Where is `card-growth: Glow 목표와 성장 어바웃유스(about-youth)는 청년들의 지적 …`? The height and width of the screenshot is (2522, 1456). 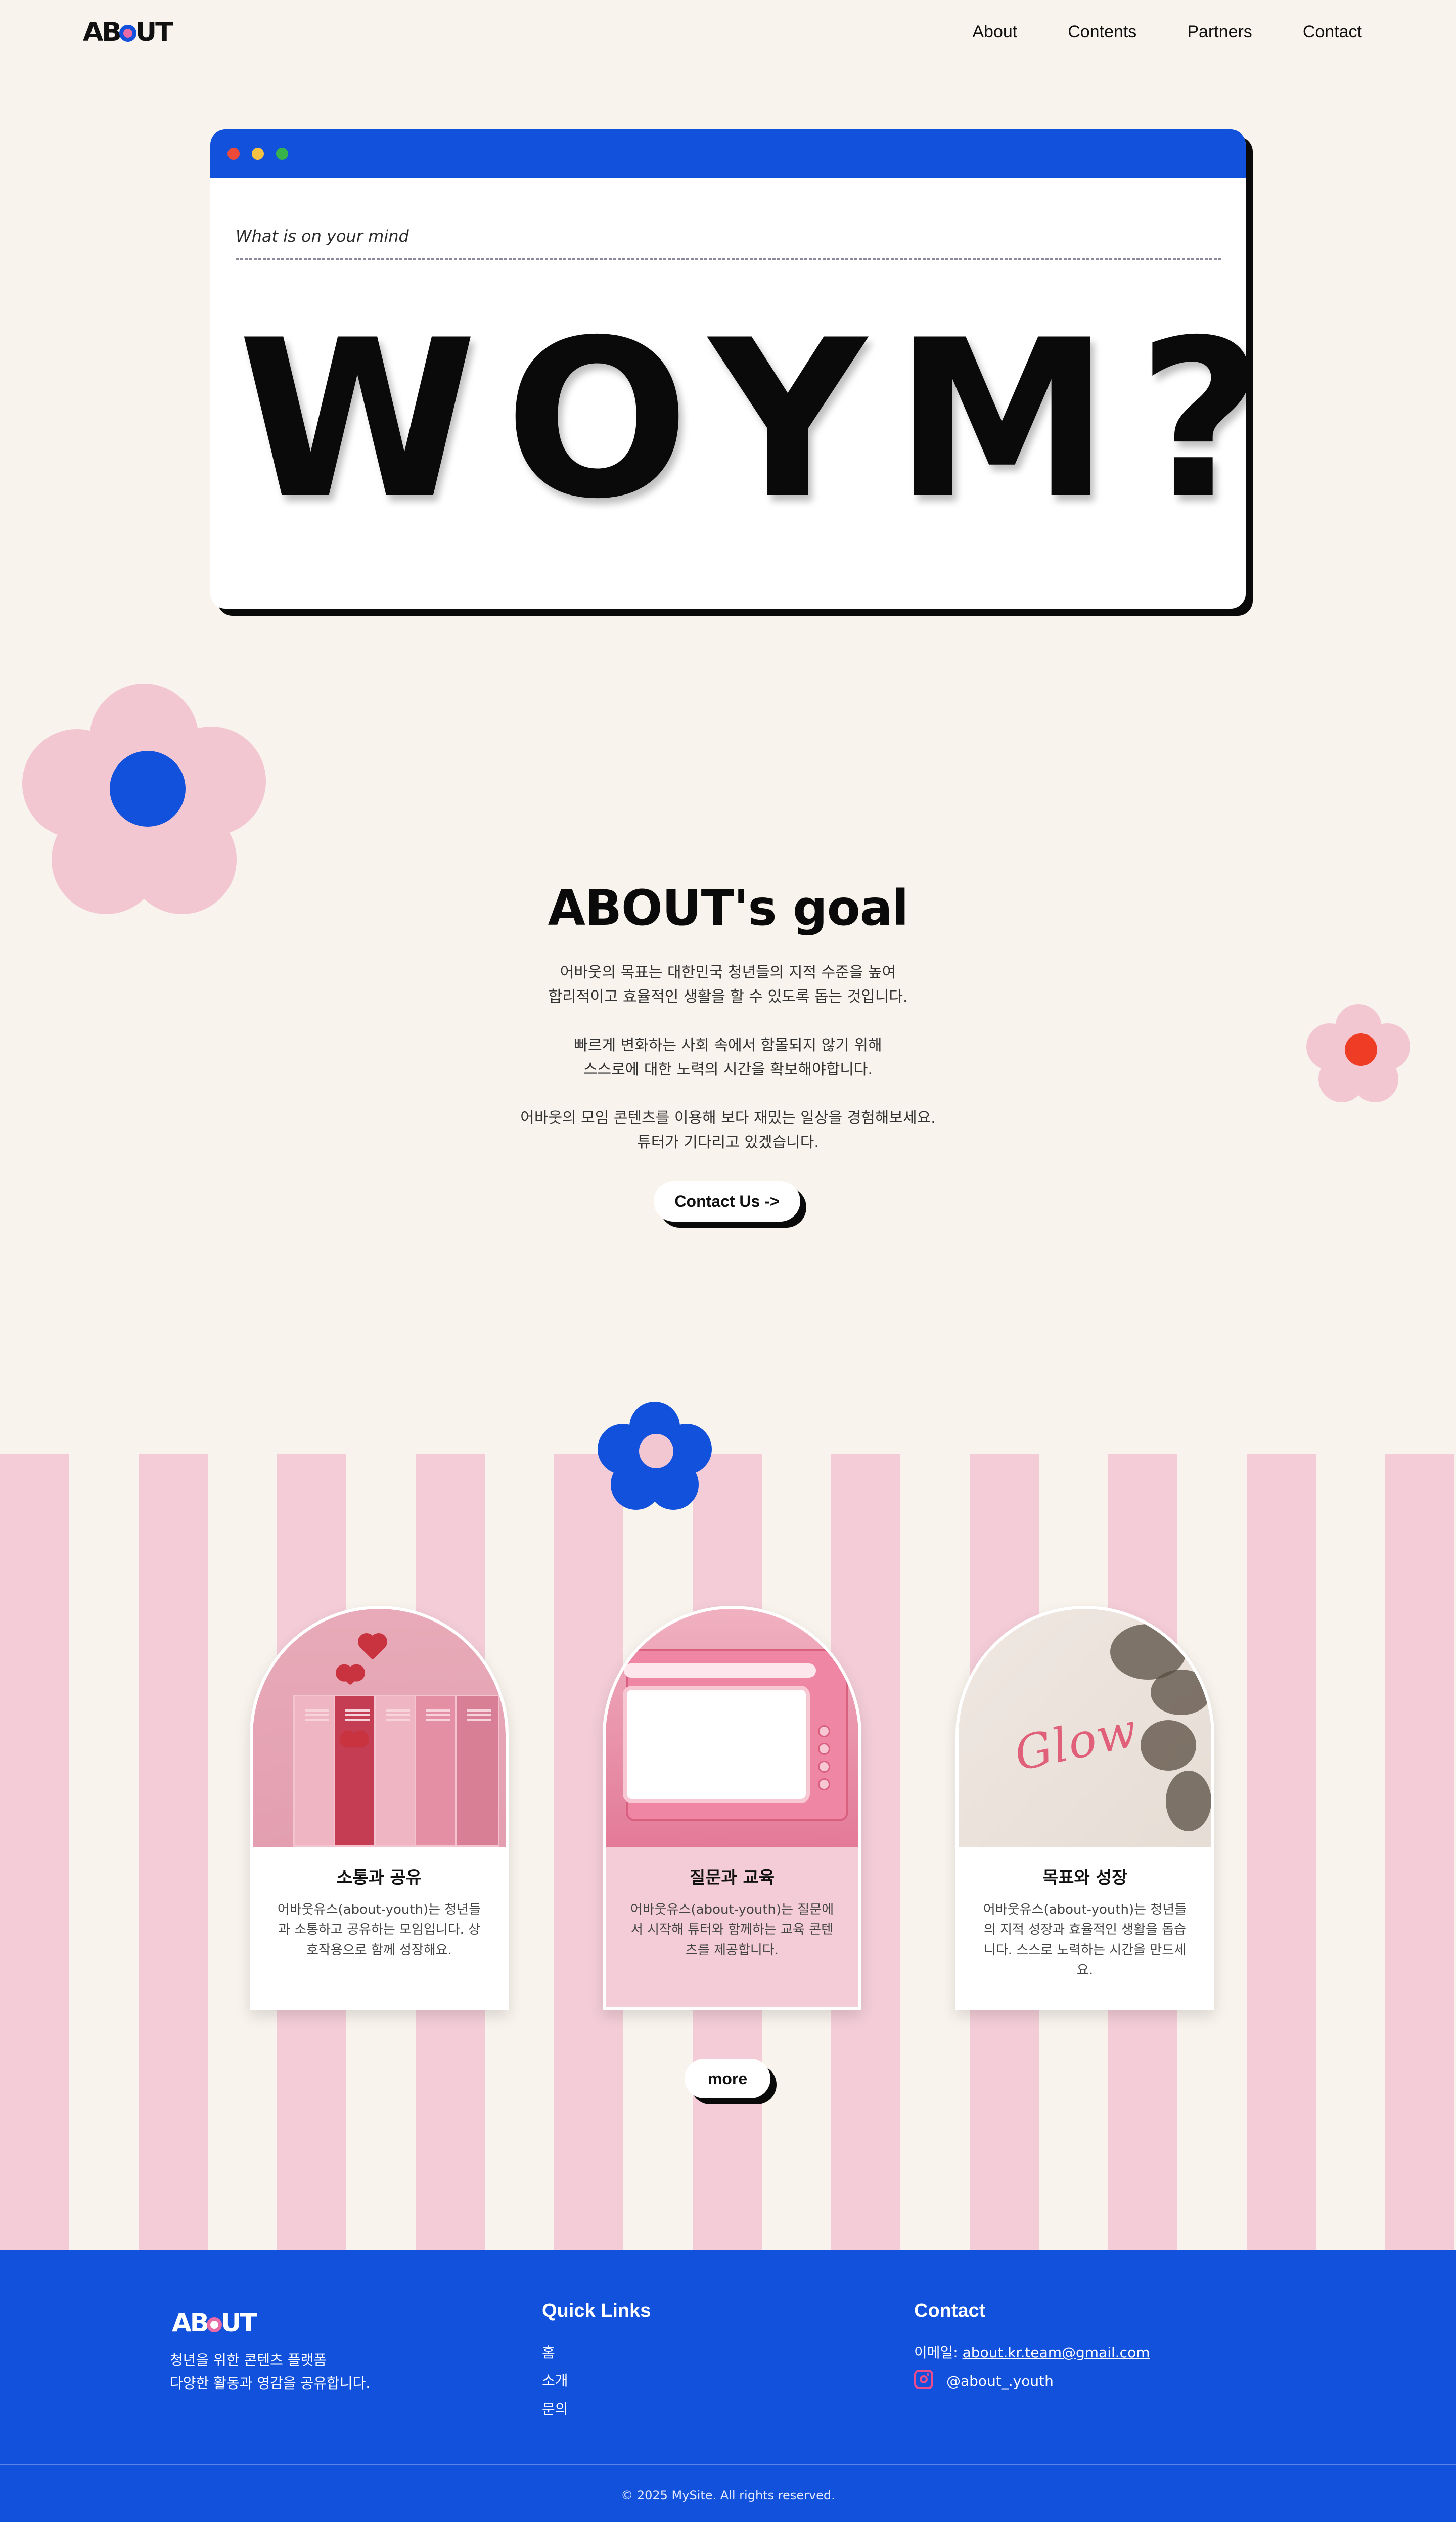
card-growth: Glow 목표와 성장 어바웃유스(about-youth)는 청년들의 지적 … is located at coordinates (1085, 1808).